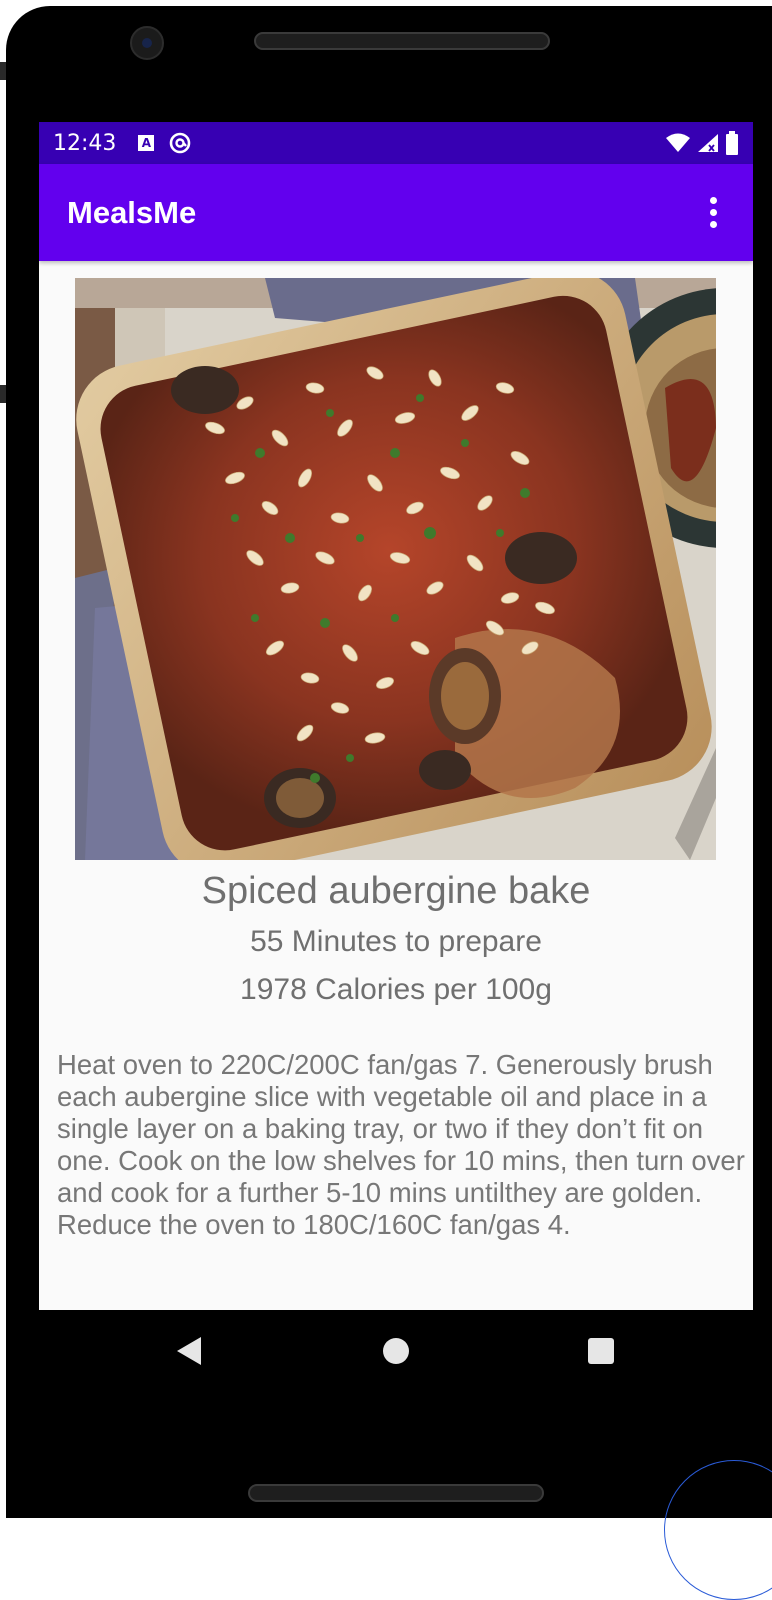 The height and width of the screenshot is (1600, 772). Describe the element at coordinates (189, 1351) in the screenshot. I see `back-icon` at that location.